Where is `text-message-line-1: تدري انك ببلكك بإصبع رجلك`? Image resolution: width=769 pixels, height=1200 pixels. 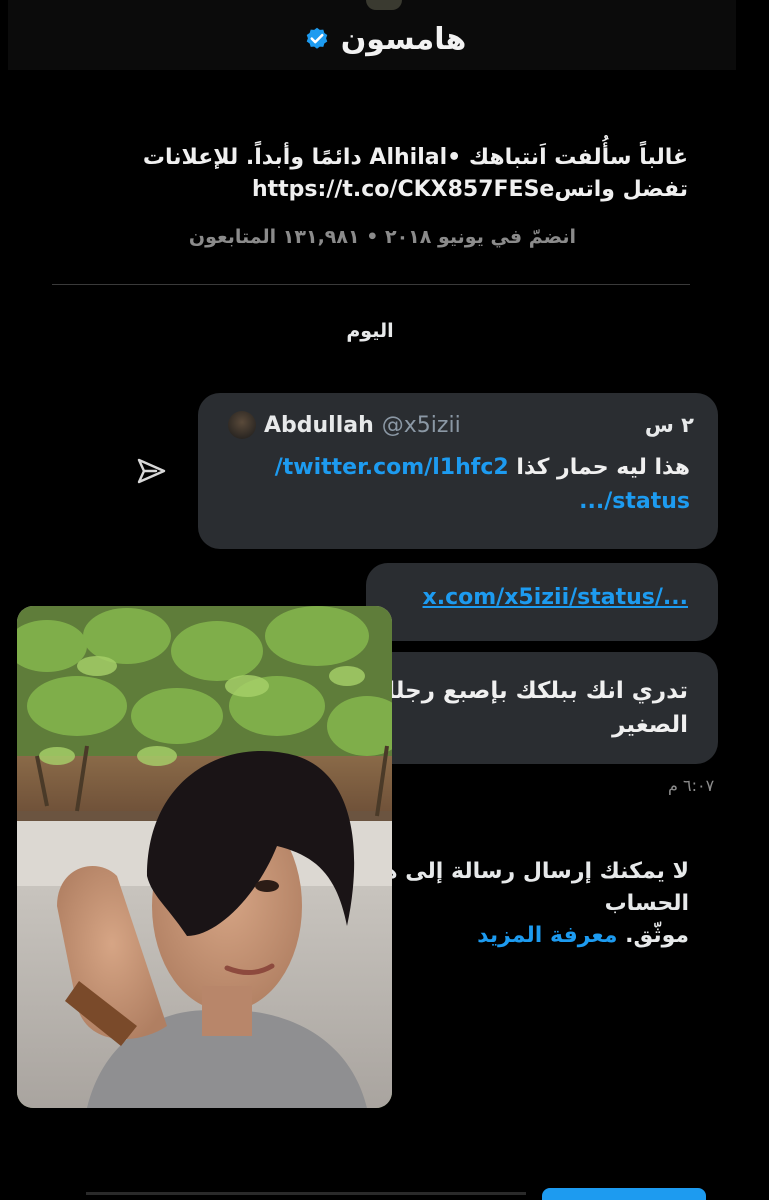 text-message-line-1: تدري انك ببلكك بإصبع رجلك is located at coordinates (531, 691).